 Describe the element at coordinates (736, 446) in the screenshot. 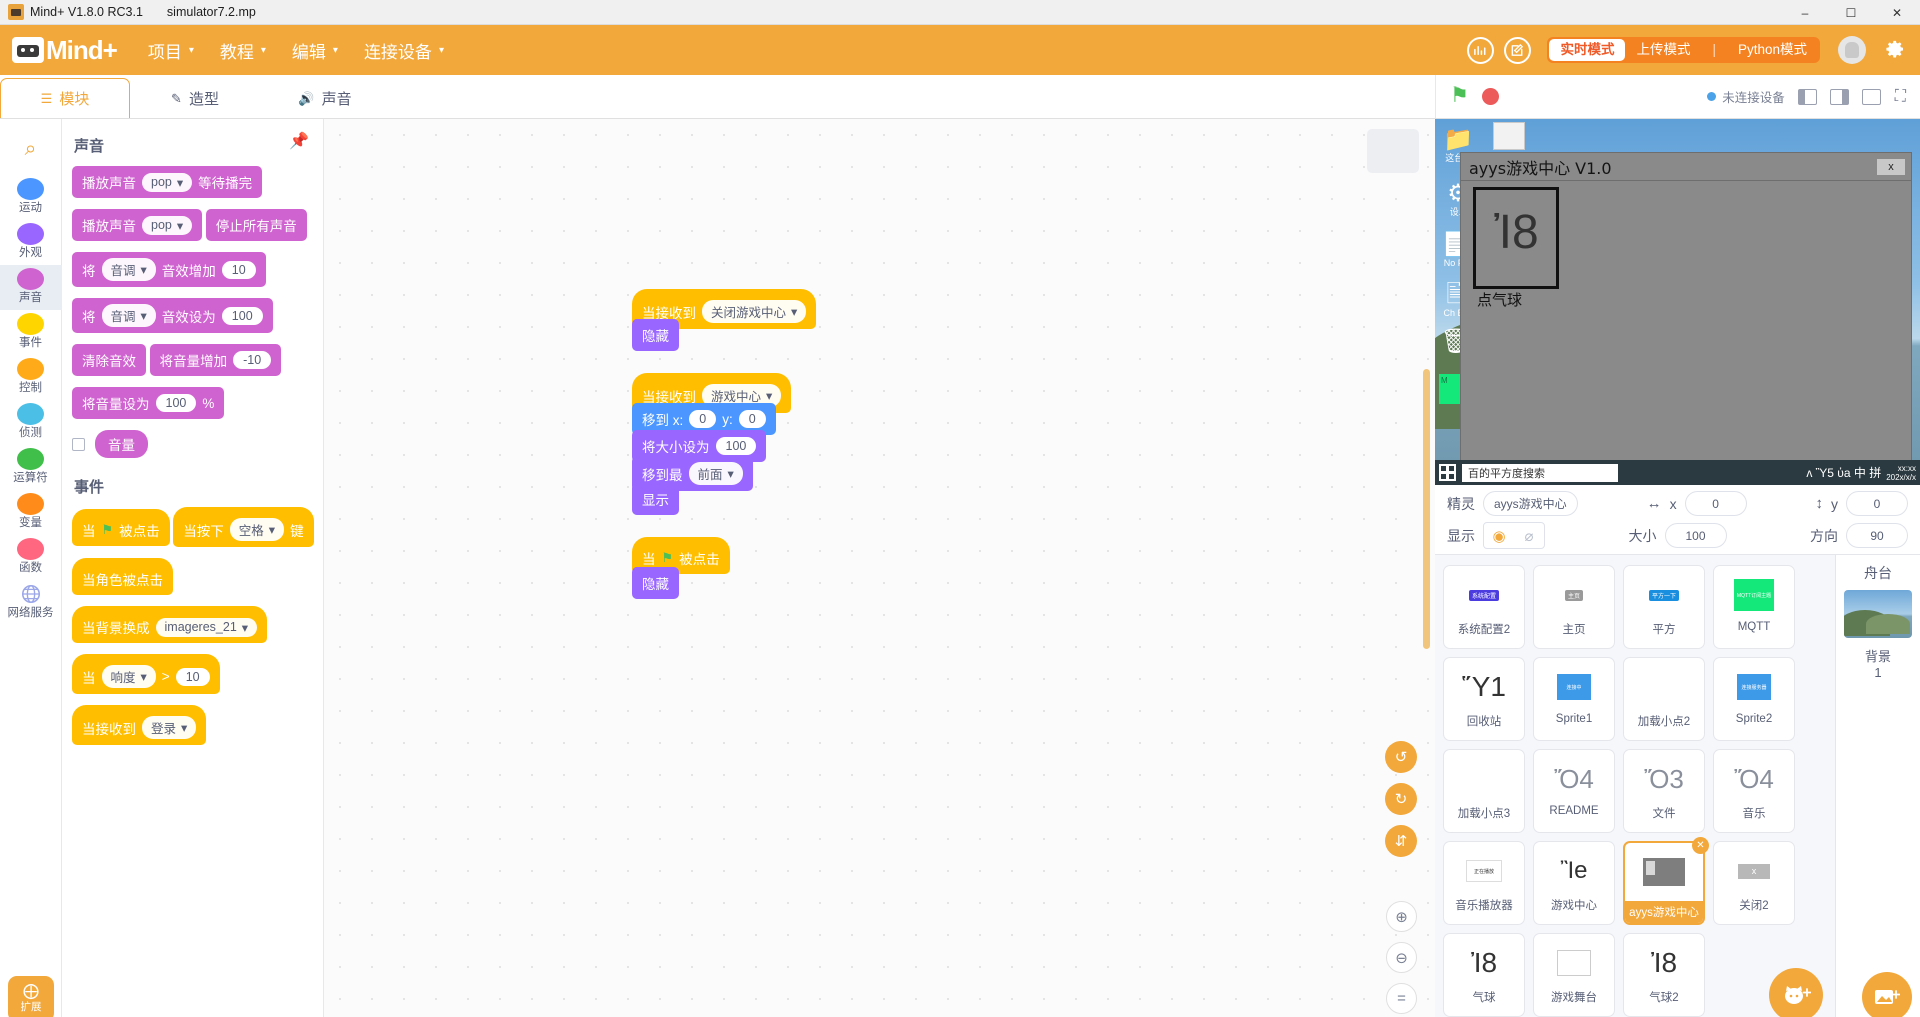

I see `set-size-input: 100` at that location.